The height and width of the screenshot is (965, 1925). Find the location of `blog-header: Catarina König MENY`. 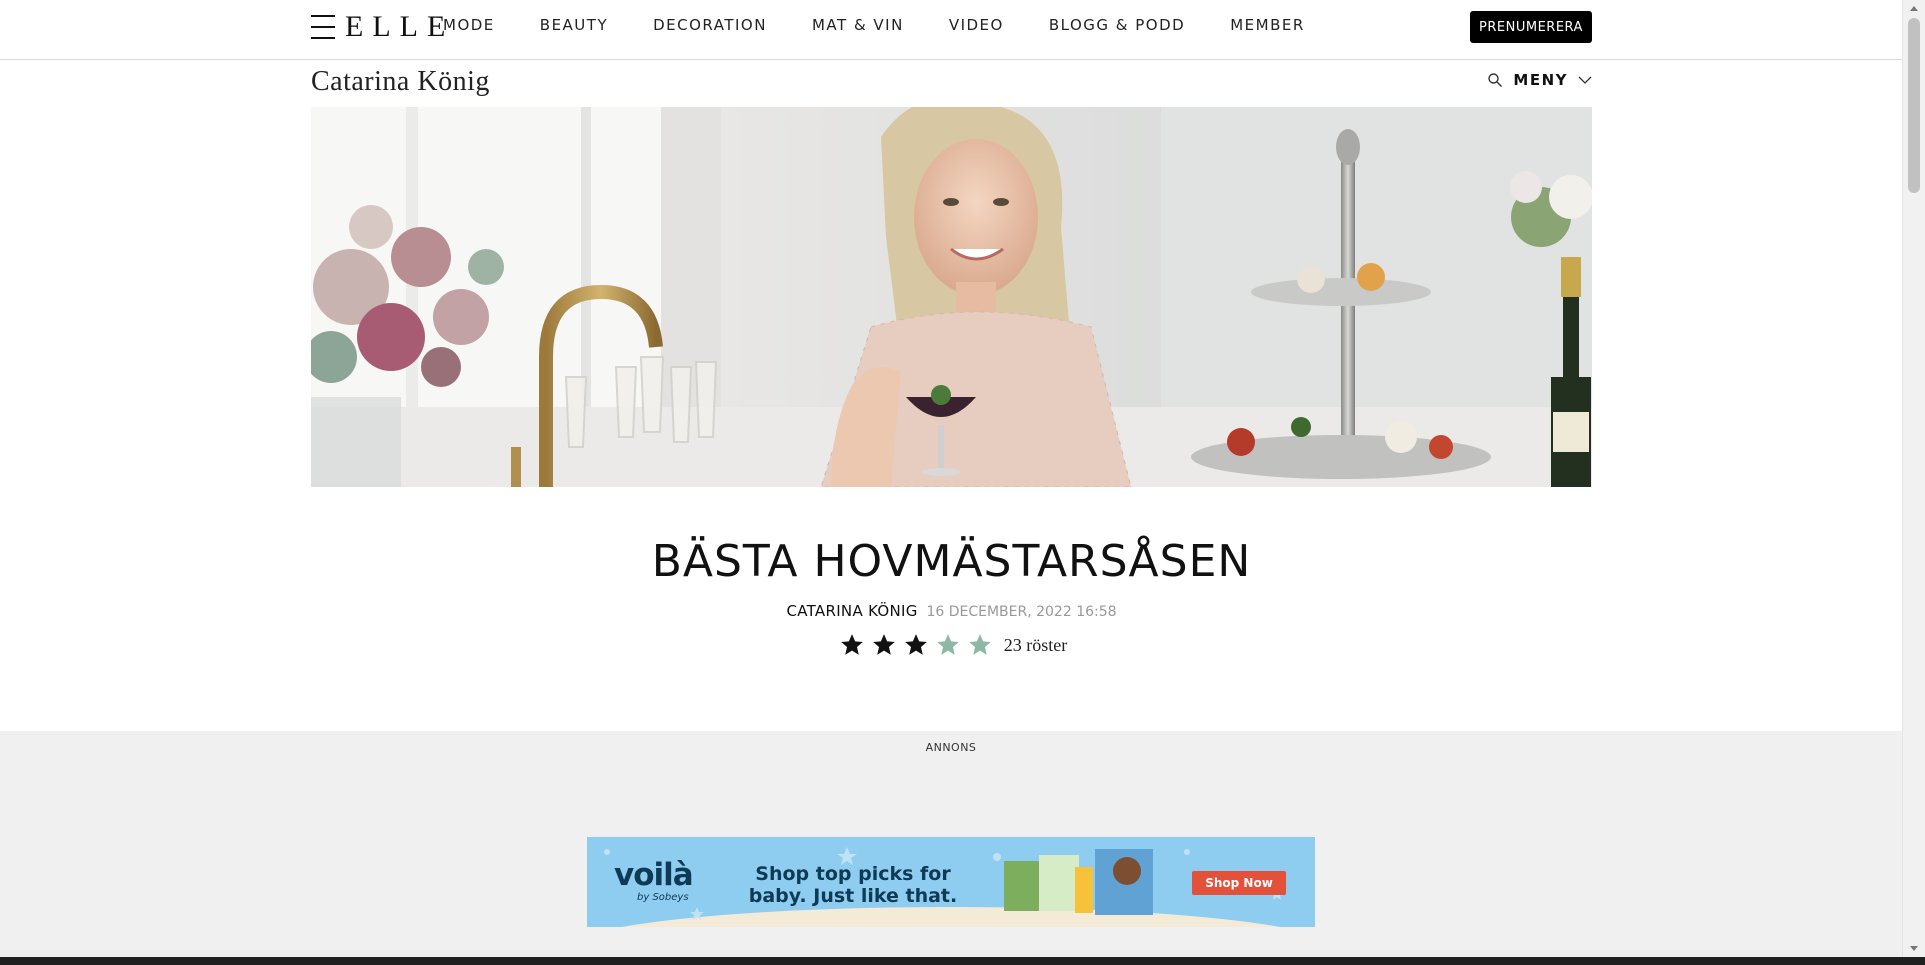

blog-header: Catarina König MENY is located at coordinates (951, 83).